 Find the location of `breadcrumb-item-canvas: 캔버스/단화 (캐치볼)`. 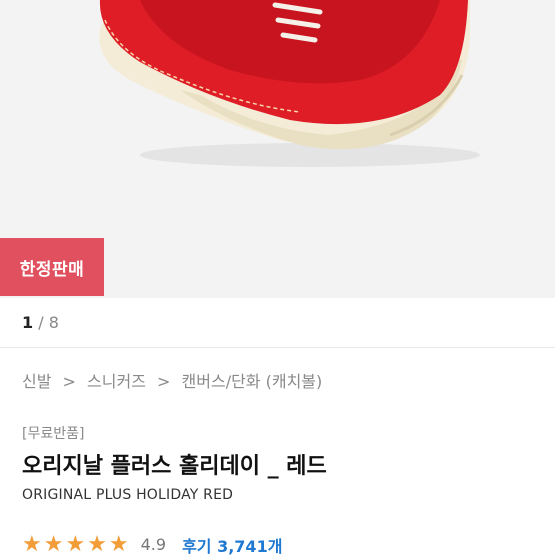

breadcrumb-item-canvas: 캔버스/단화 (캐치볼) is located at coordinates (252, 381).